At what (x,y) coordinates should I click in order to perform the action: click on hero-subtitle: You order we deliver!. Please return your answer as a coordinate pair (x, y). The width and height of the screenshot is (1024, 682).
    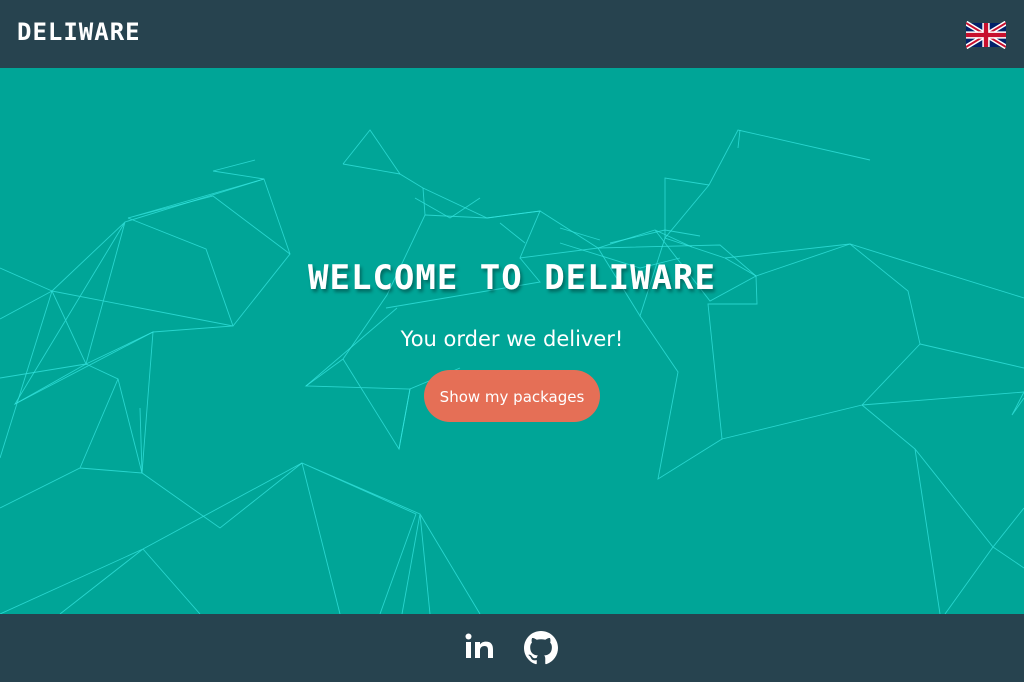
    Looking at the image, I should click on (512, 339).